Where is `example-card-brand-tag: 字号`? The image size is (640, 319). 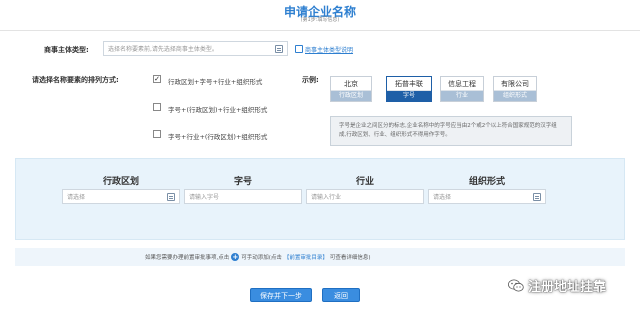 example-card-brand-tag: 字号 is located at coordinates (409, 96).